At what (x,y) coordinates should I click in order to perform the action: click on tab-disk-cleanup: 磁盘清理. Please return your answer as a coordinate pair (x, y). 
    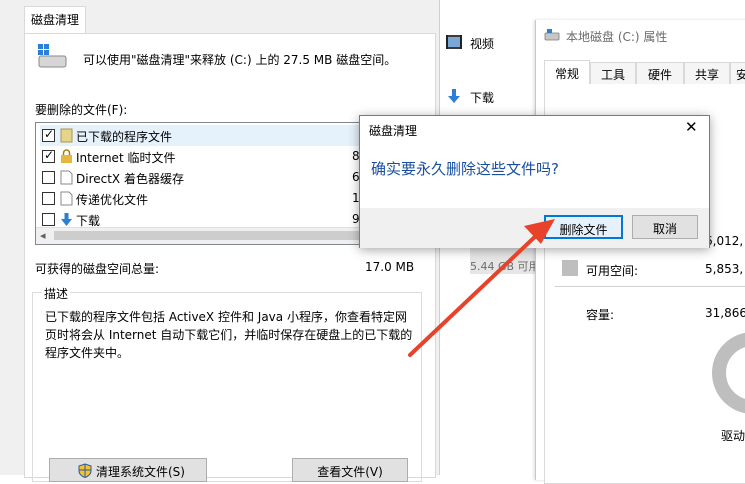
    Looking at the image, I should click on (55, 20).